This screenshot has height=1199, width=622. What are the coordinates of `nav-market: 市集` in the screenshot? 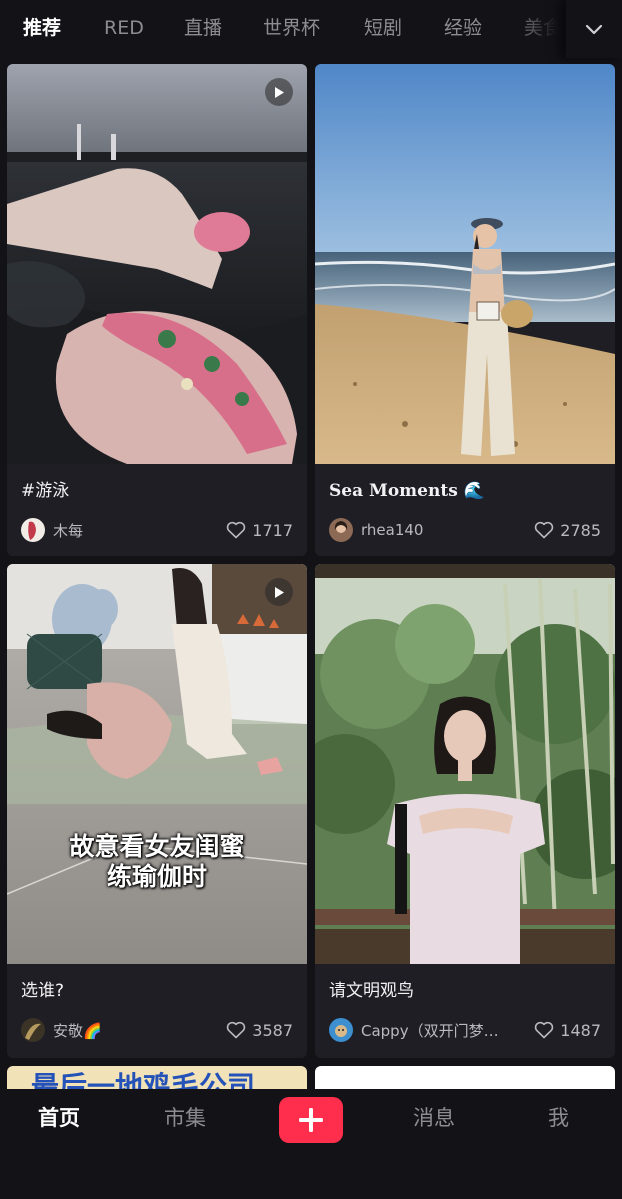 It's located at (185, 1118).